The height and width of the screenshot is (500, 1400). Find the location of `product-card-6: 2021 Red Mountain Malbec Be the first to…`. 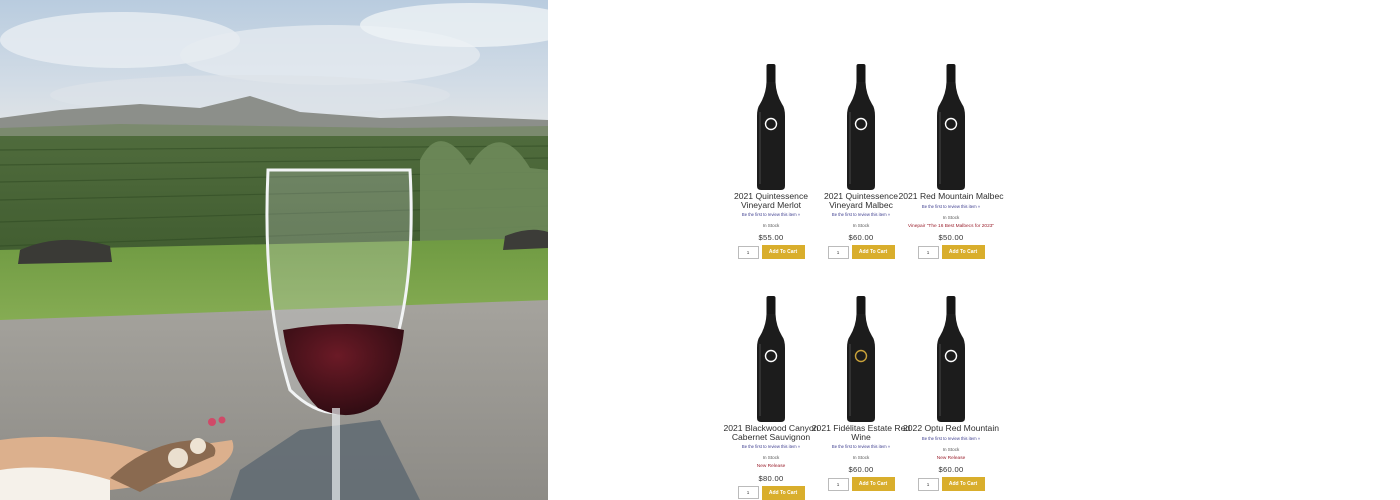

product-card-6: 2021 Red Mountain Malbec Be the first to… is located at coordinates (951, 161).